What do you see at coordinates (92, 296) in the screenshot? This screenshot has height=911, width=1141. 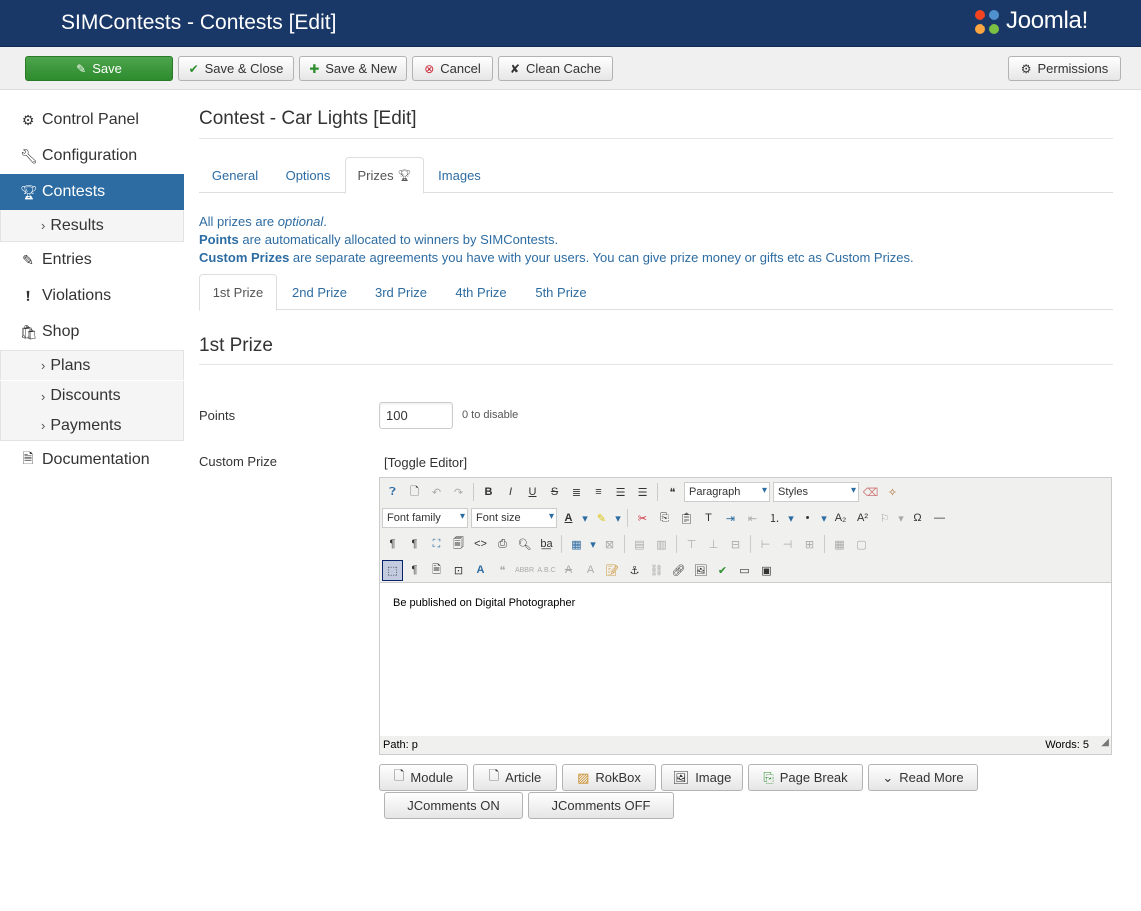 I see `sidebar-item-violations: ❗︎ Violations` at bounding box center [92, 296].